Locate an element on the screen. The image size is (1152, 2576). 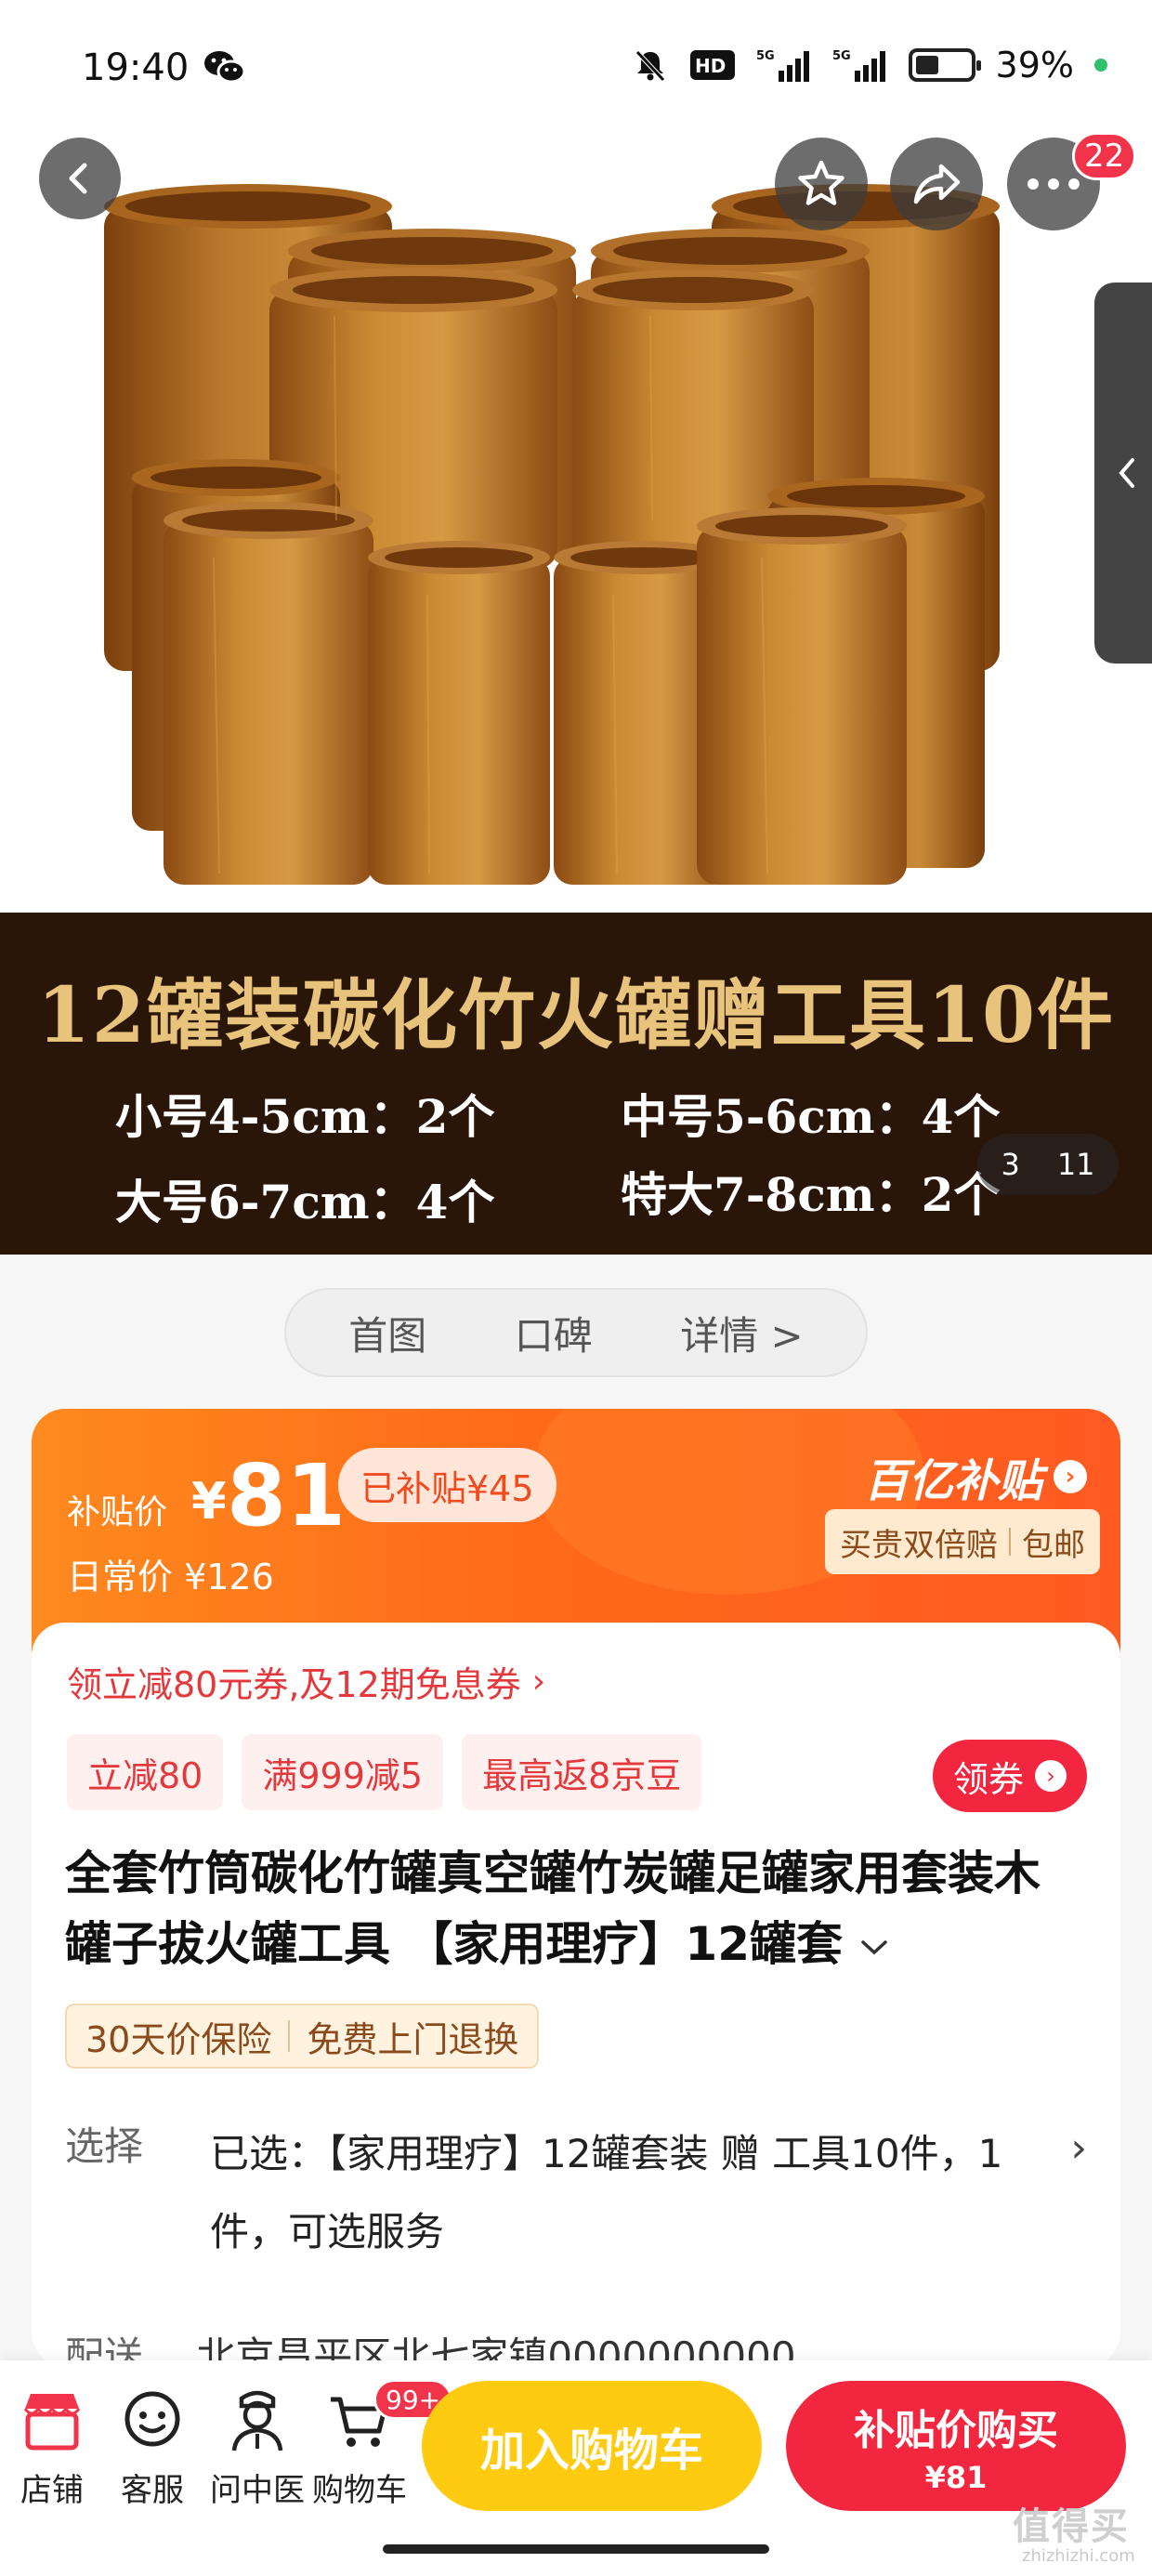
side-drawer-handle is located at coordinates (1123, 473).